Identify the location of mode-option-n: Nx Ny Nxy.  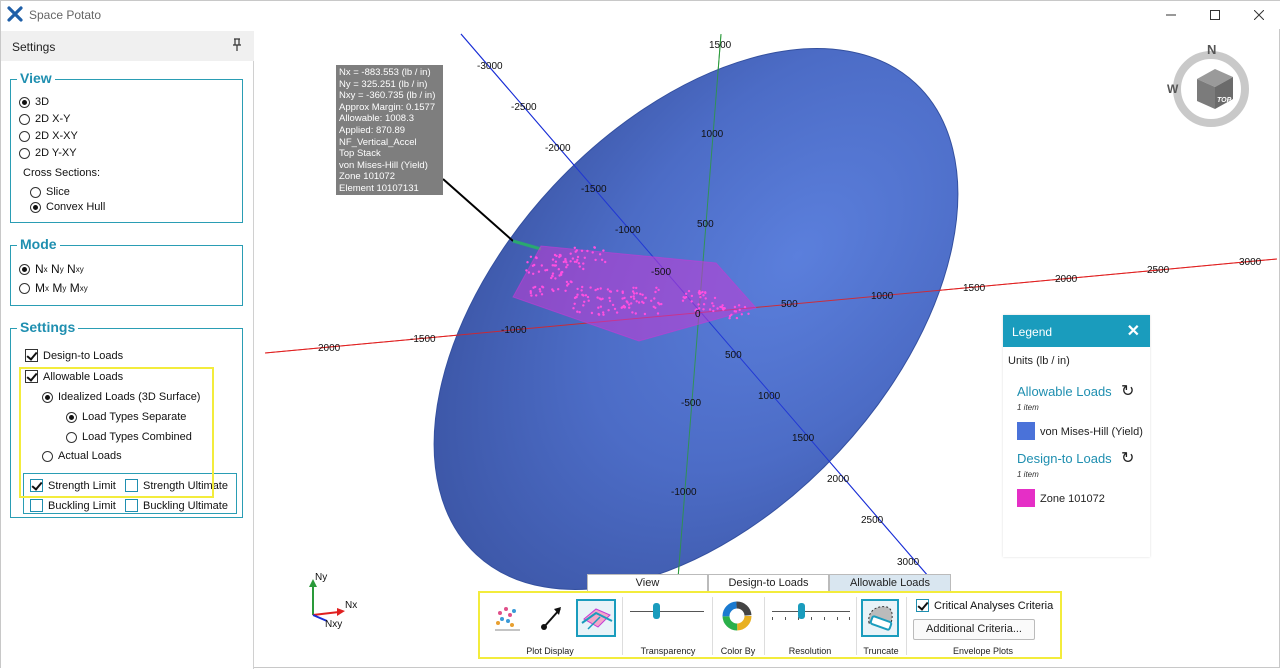
(51, 269).